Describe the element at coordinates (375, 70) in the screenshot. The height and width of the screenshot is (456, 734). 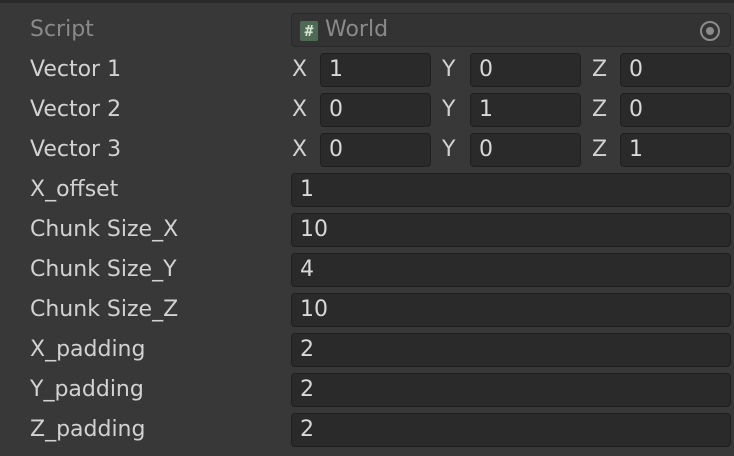
I see `vector-1-x-field: 1` at that location.